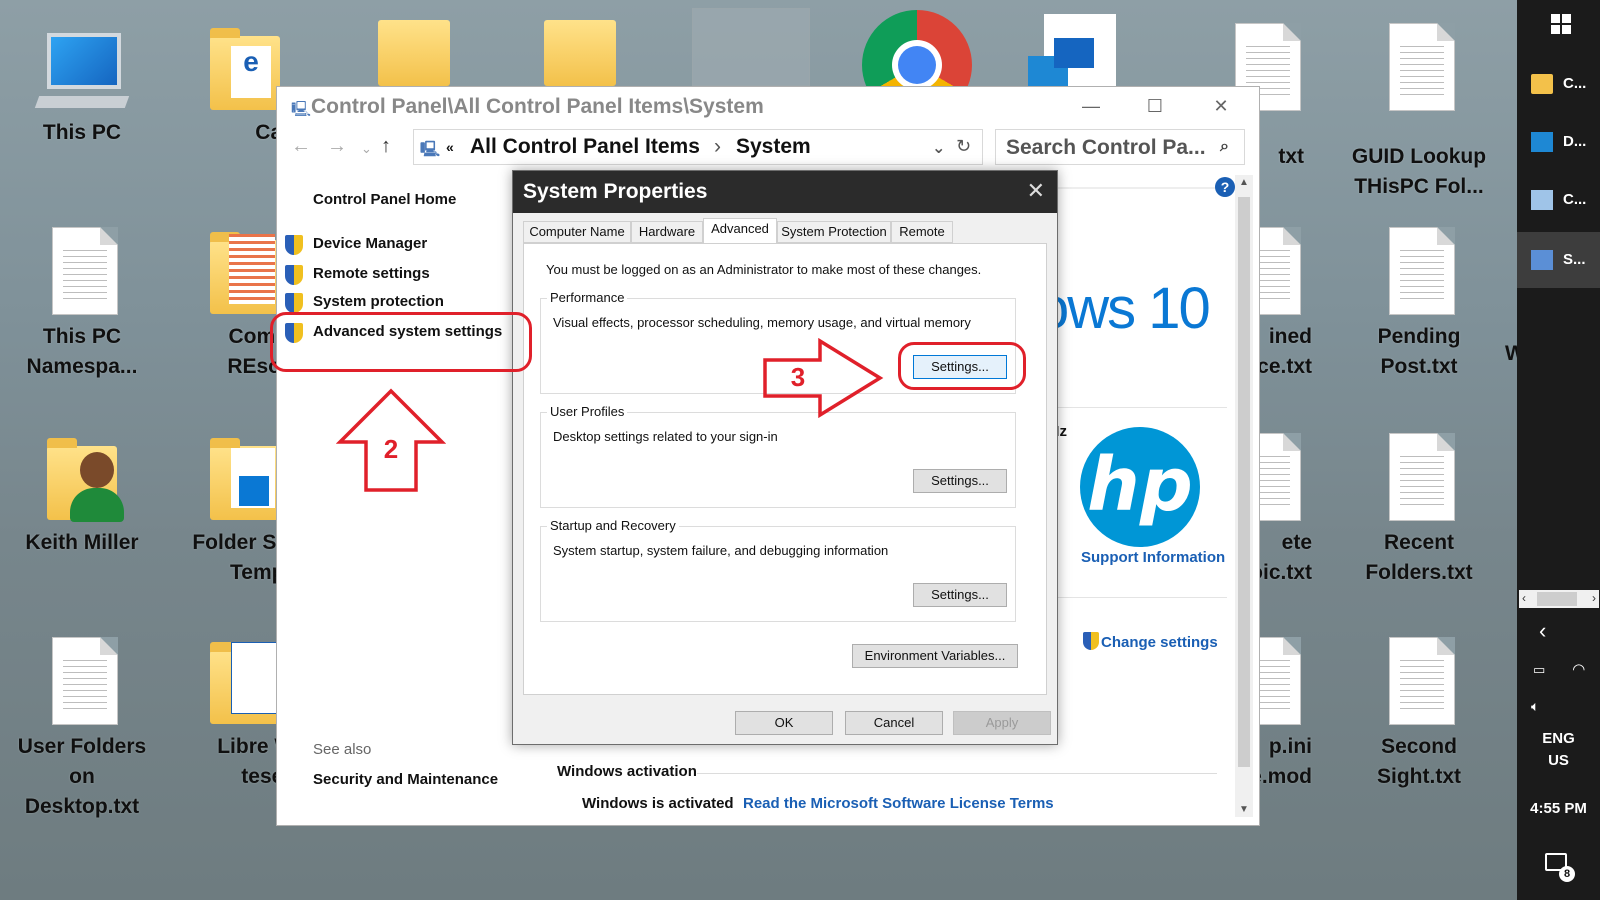  What do you see at coordinates (366, 149) in the screenshot?
I see `recent-locations-chevron-icon: ⌄` at bounding box center [366, 149].